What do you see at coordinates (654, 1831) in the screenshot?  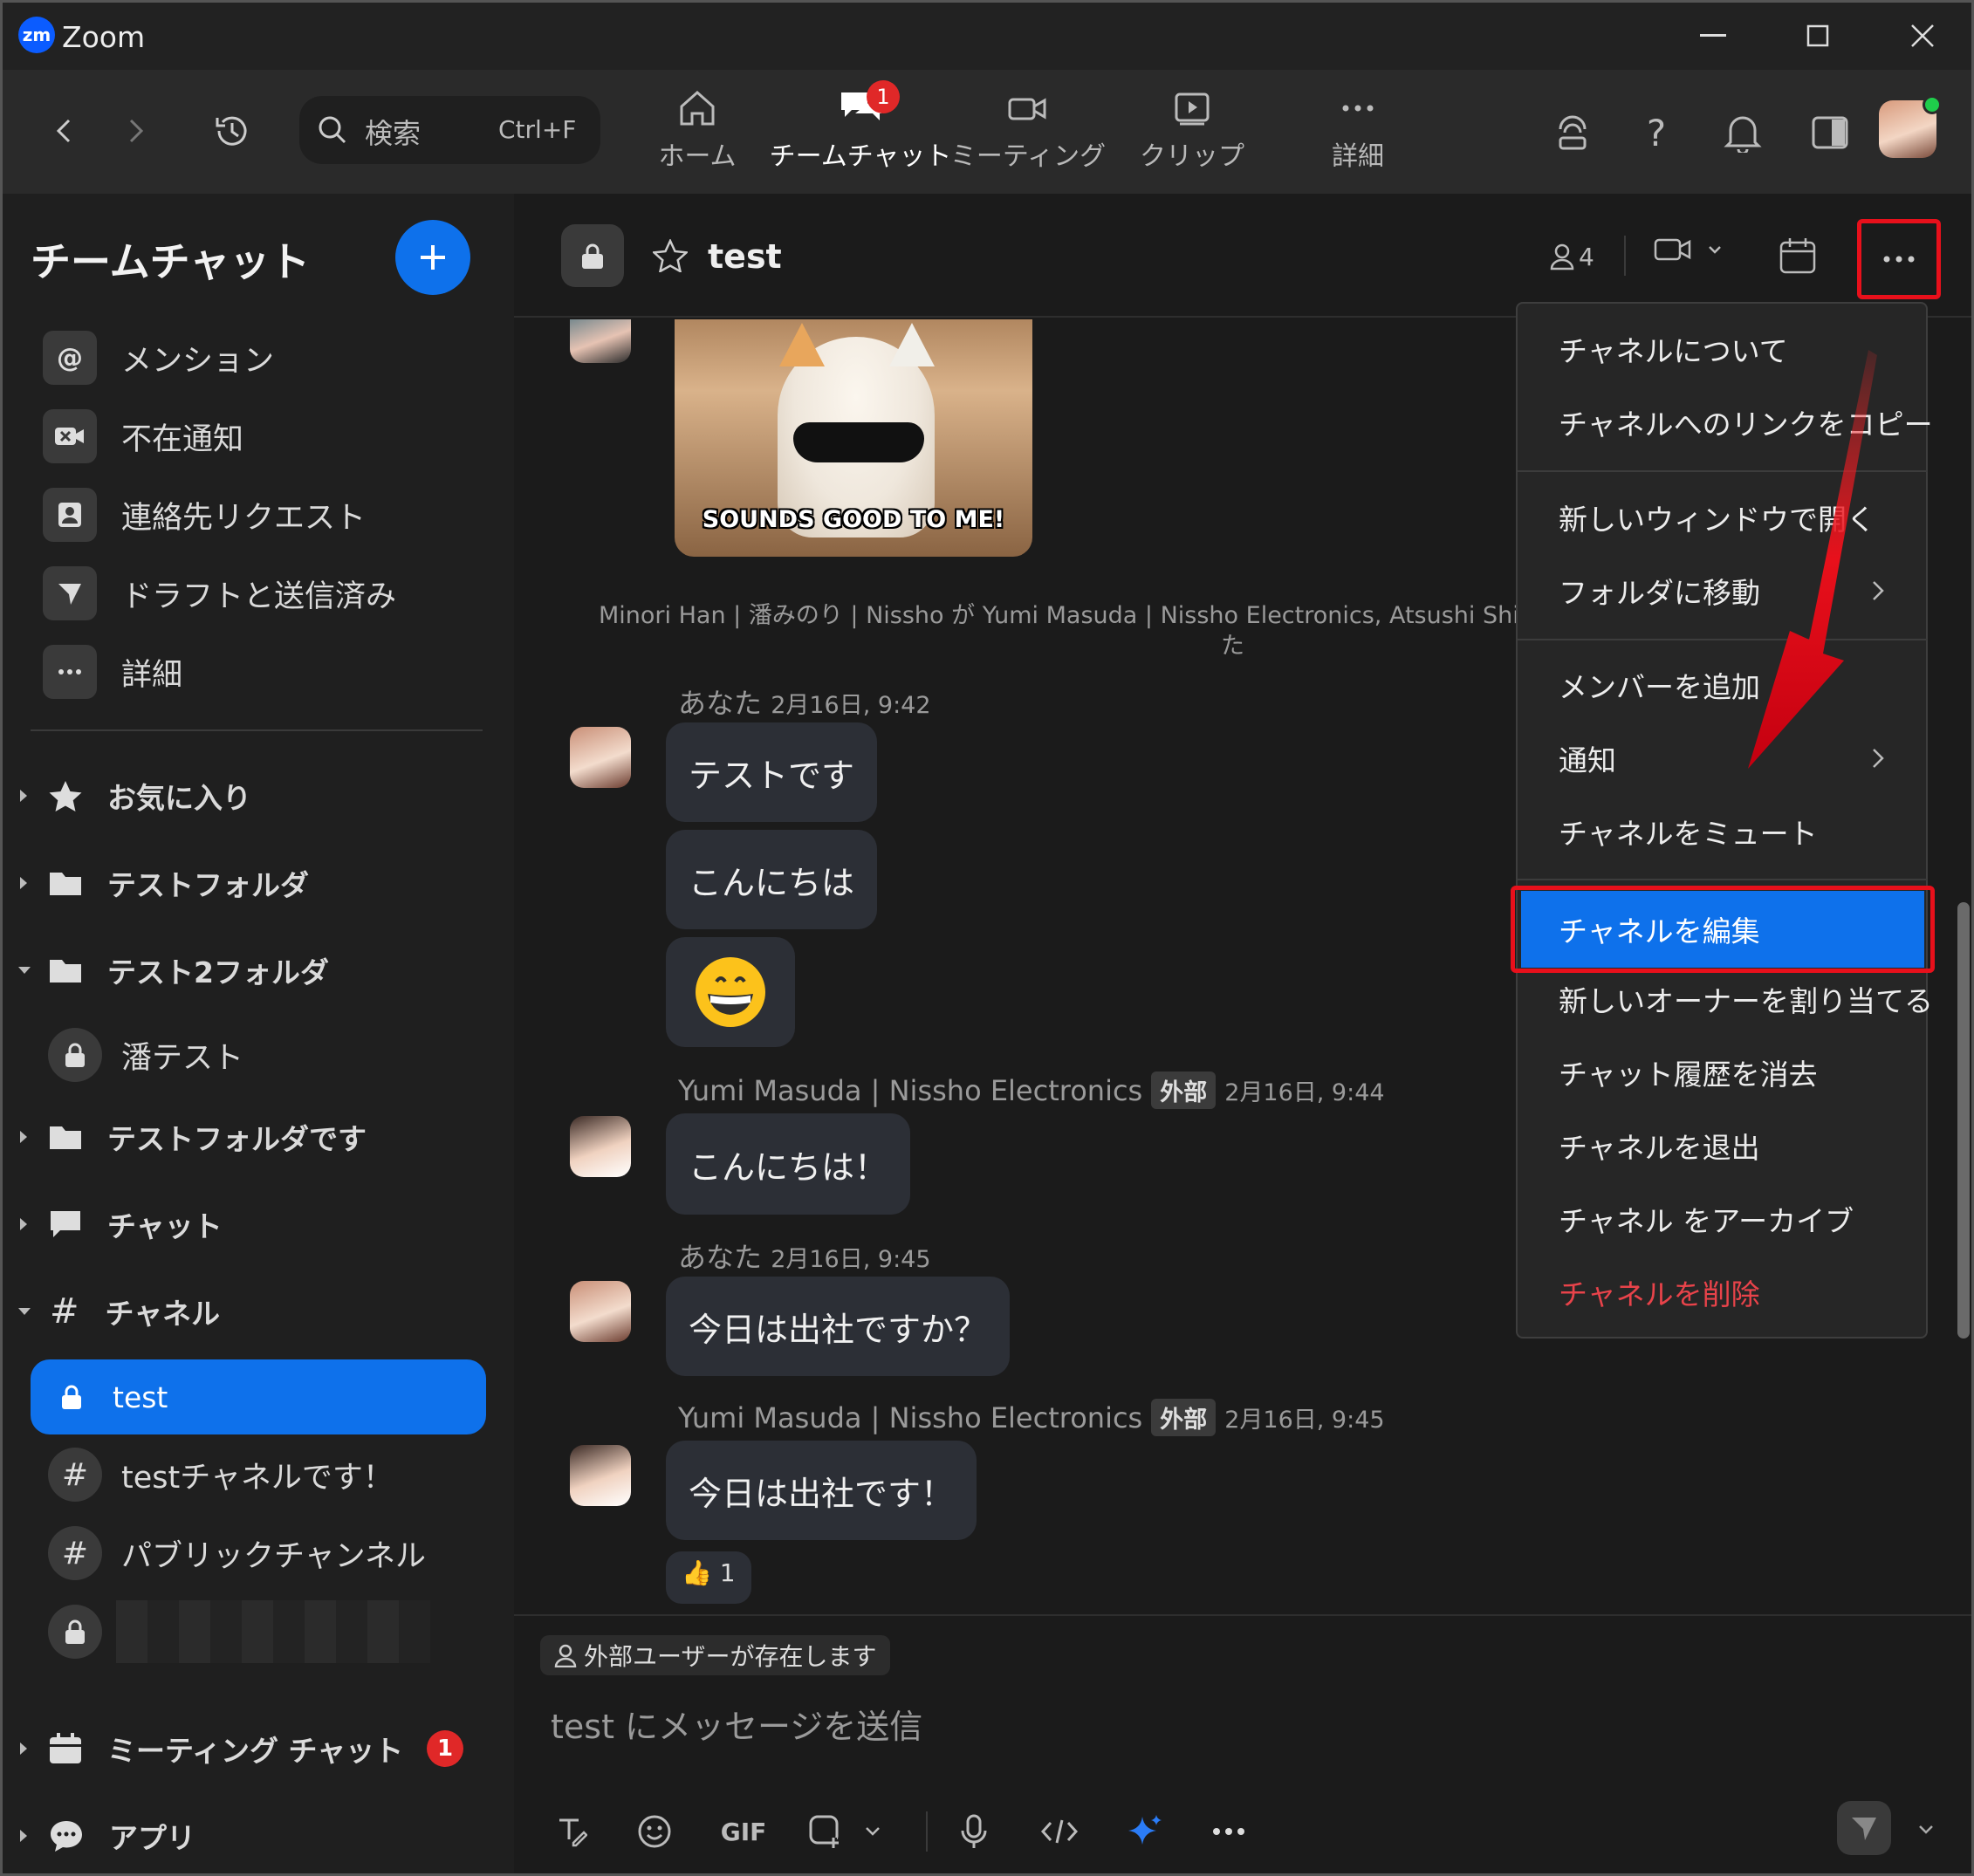 I see `emoji-icon` at bounding box center [654, 1831].